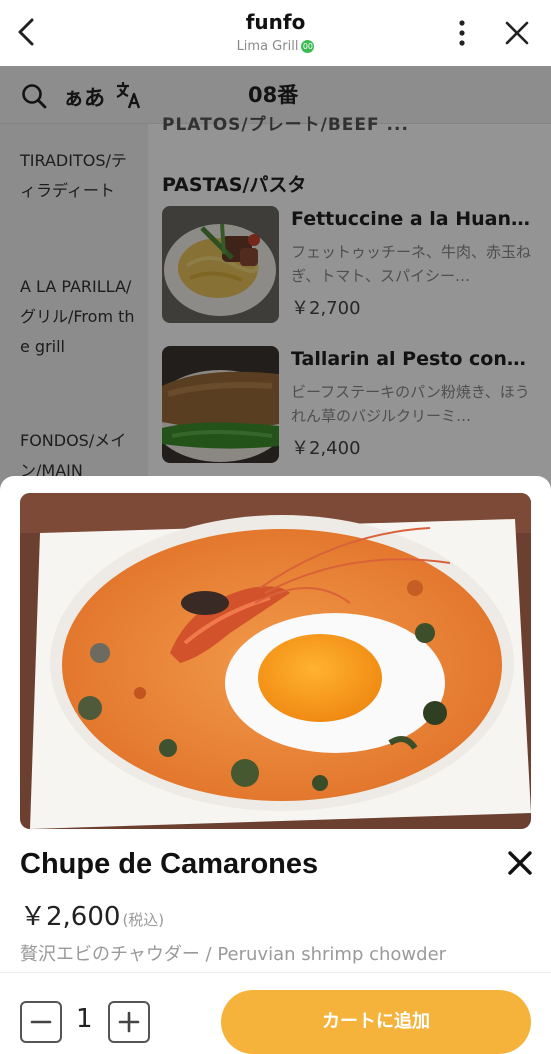 The height and width of the screenshot is (1054, 551). I want to click on quantity-decrease-button, so click(41, 1022).